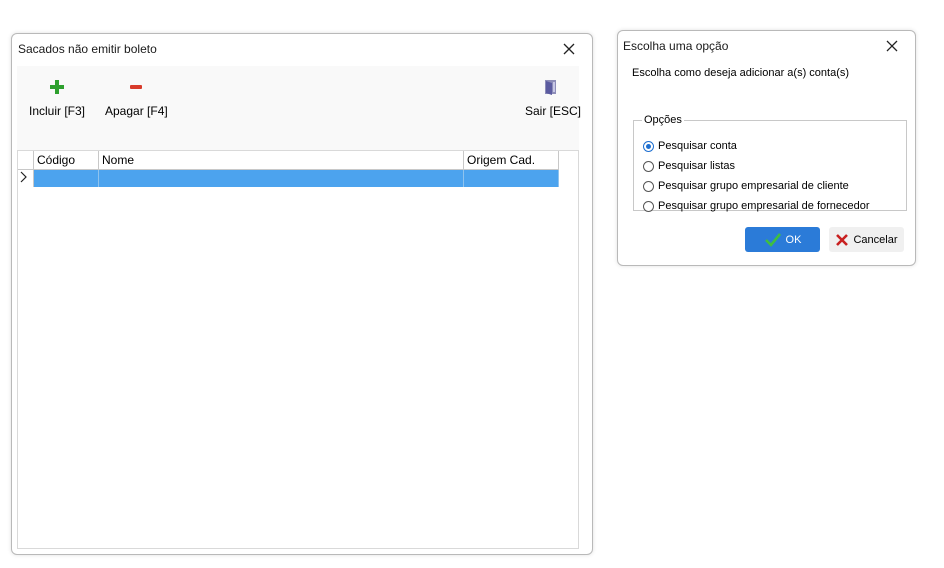 This screenshot has width=944, height=568. What do you see at coordinates (66, 178) in the screenshot?
I see `cell-codigo` at bounding box center [66, 178].